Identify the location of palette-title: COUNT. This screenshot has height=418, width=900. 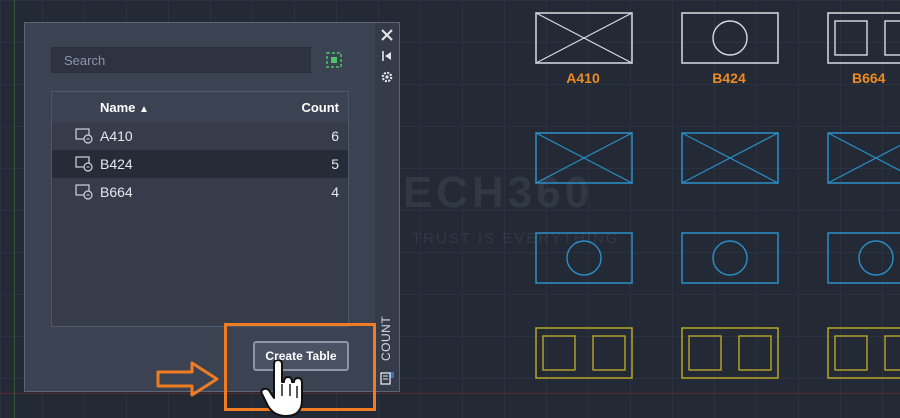
(386, 338).